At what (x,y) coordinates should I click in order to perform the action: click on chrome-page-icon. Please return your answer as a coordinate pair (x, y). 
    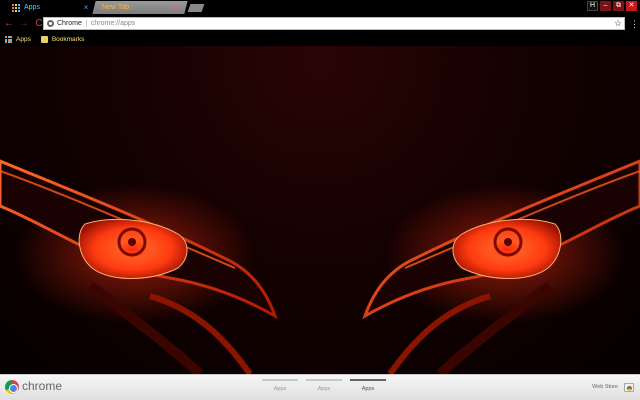
    Looking at the image, I should click on (50, 23).